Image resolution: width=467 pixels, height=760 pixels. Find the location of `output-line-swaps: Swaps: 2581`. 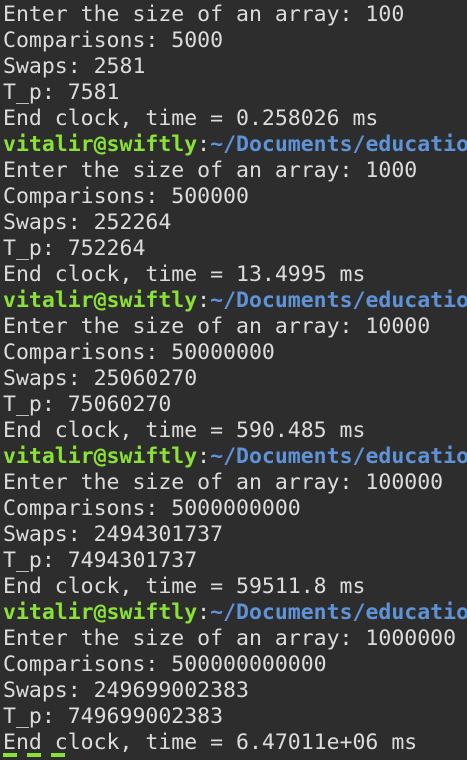

output-line-swaps: Swaps: 2581 is located at coordinates (74, 66).